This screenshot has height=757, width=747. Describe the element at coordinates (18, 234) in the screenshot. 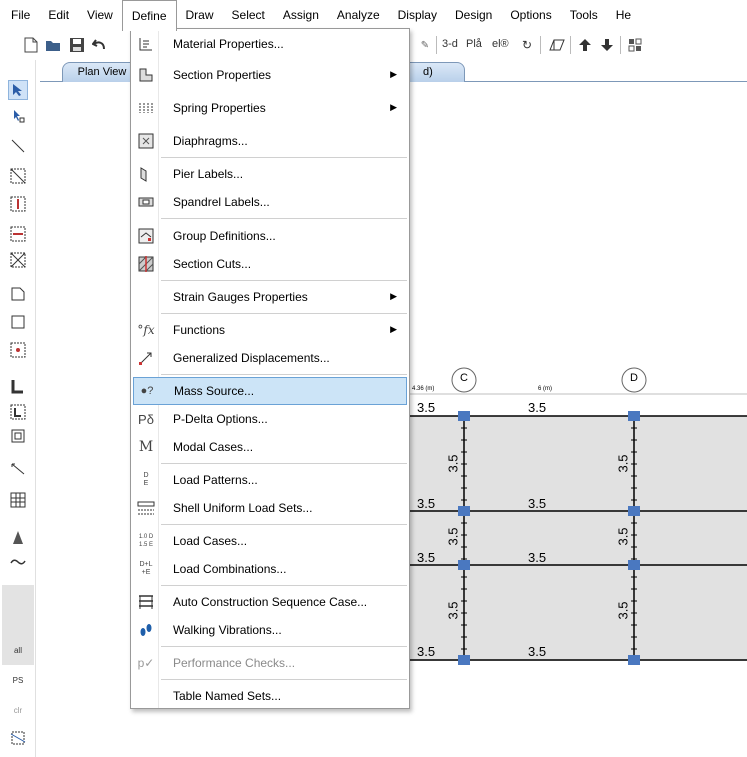

I see `draw-beam-icon` at that location.